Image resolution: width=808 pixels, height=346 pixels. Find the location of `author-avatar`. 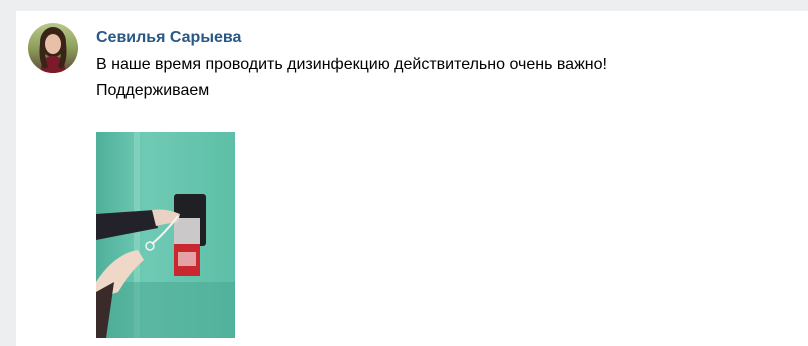

author-avatar is located at coordinates (53, 48).